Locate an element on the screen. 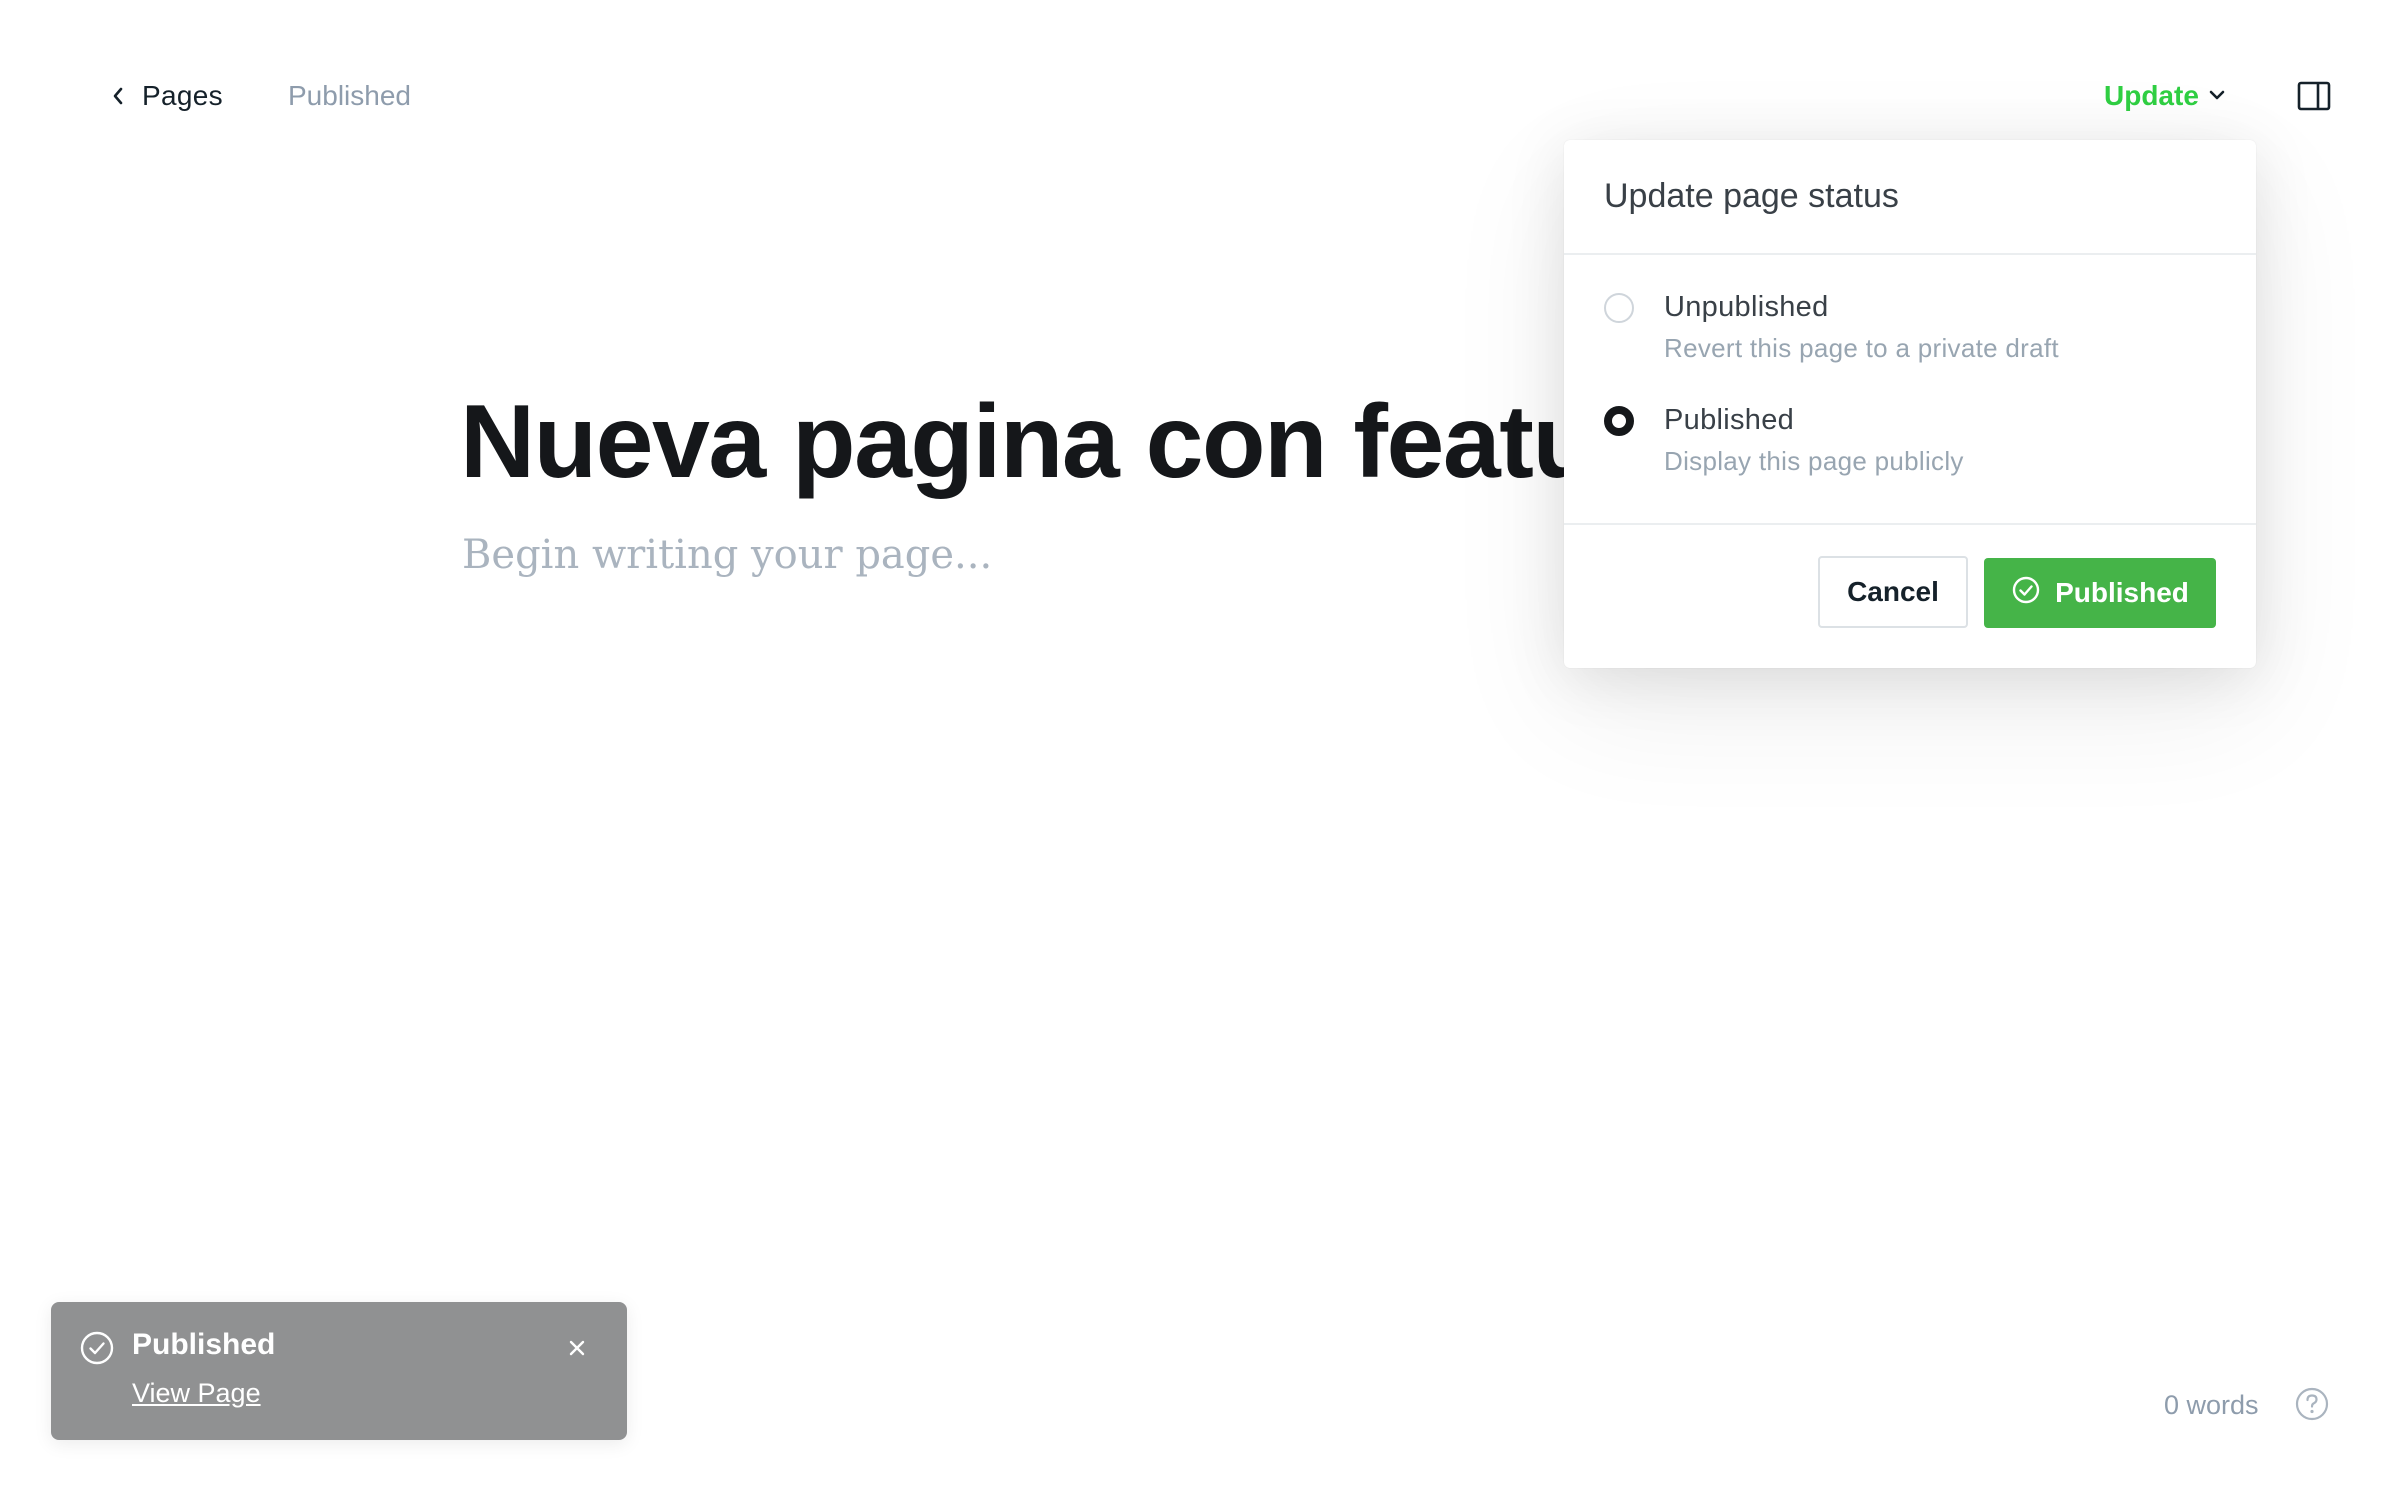 The width and height of the screenshot is (2400, 1496). back-to-pages-link: Pages is located at coordinates (165, 96).